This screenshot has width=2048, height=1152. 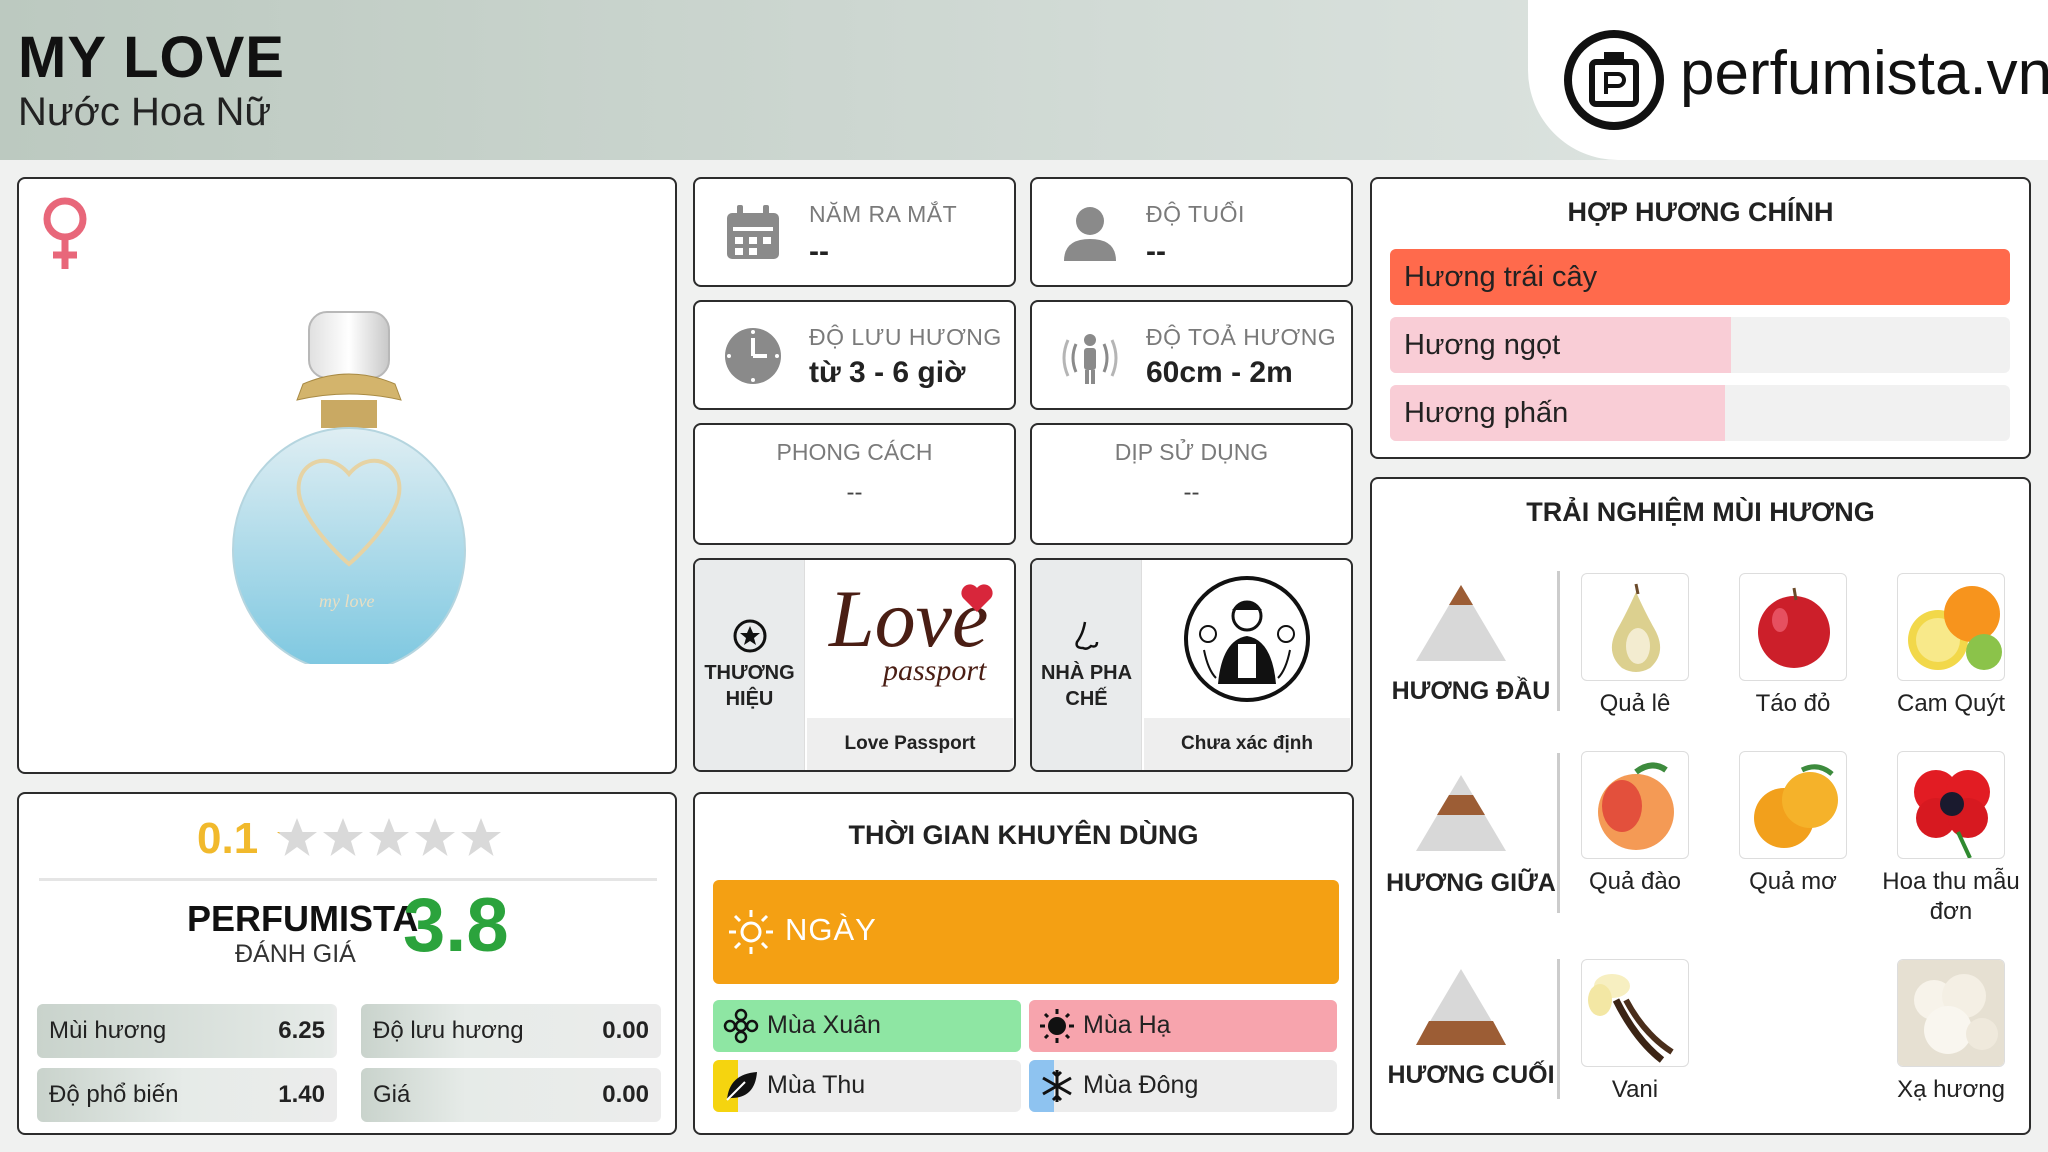 I want to click on accord-bar: Hương phấn, so click(x=1700, y=413).